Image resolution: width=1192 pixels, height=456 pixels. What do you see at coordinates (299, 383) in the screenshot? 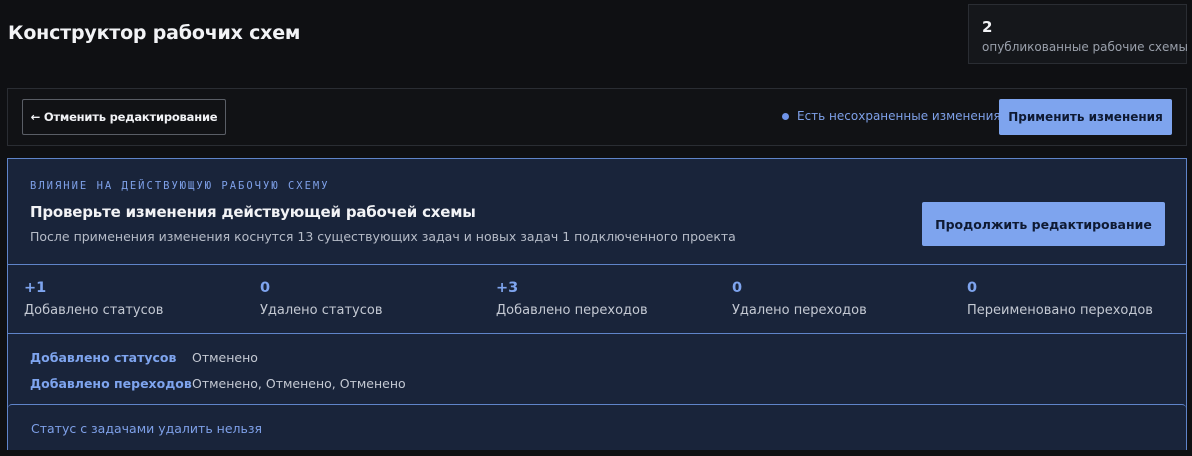
I see `detail-value: Отменено, Отменено, Отменено` at bounding box center [299, 383].